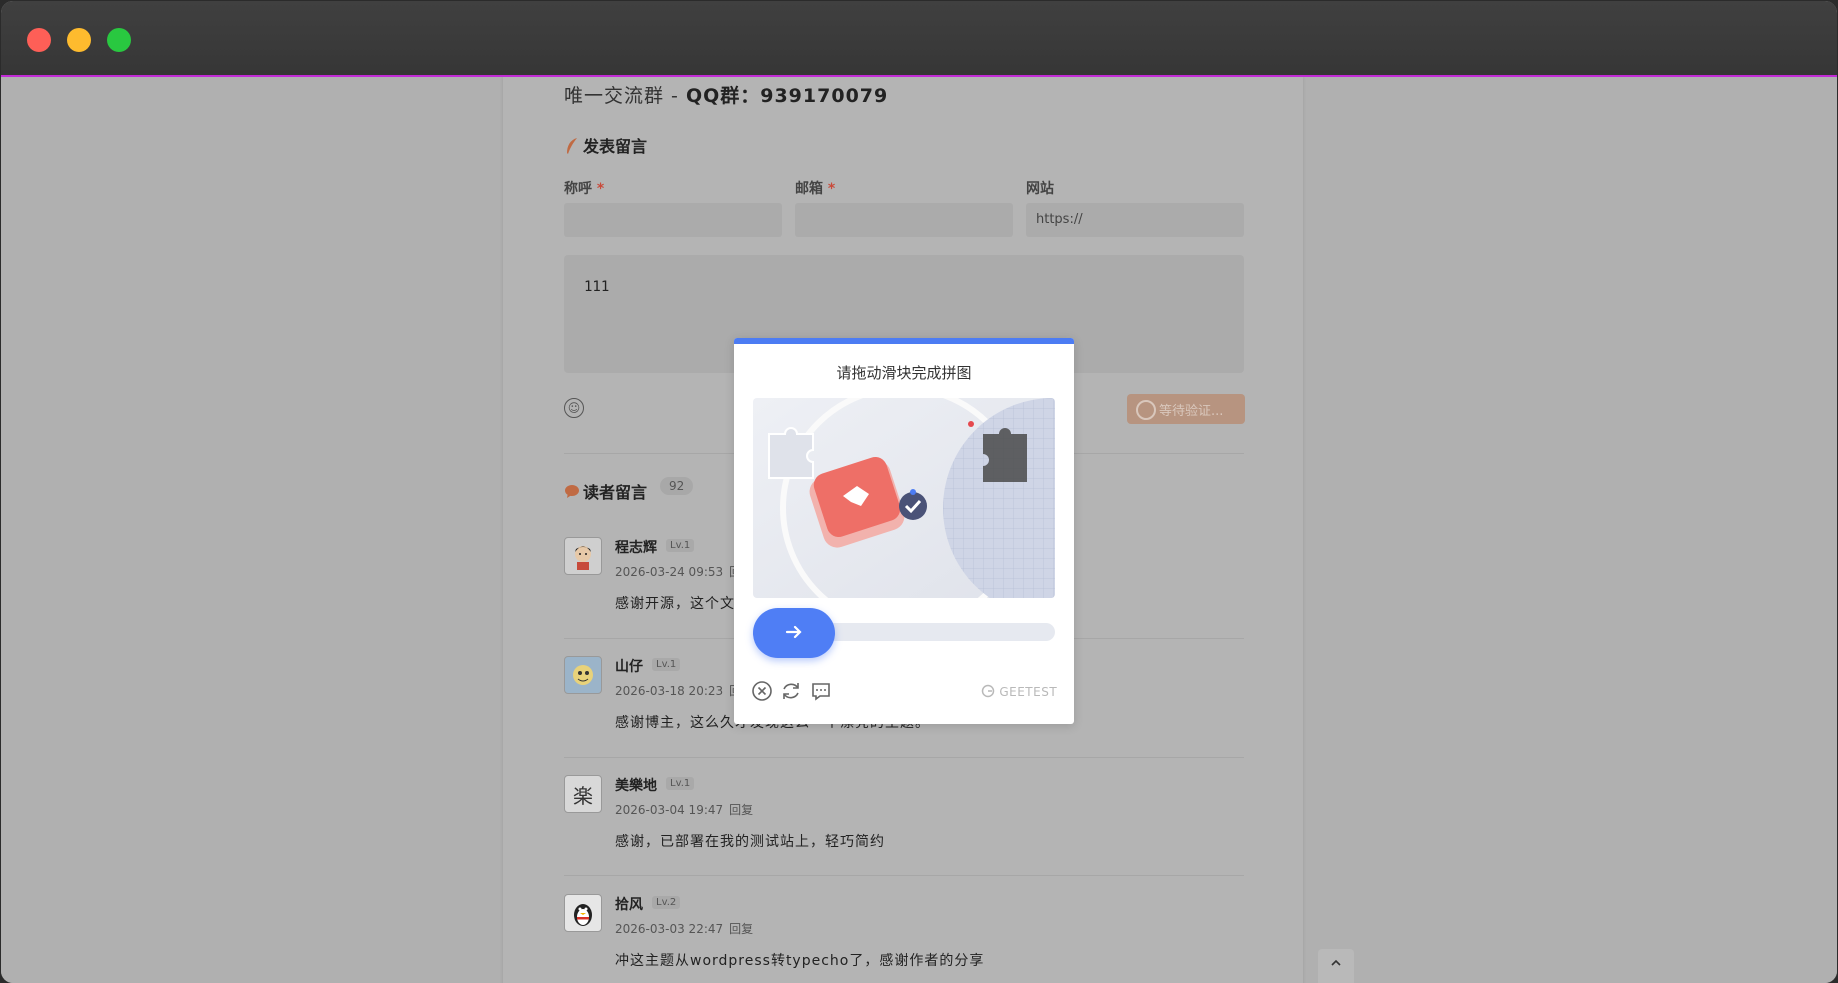 This screenshot has width=1838, height=983. I want to click on comments-title: 读者留言, so click(605, 491).